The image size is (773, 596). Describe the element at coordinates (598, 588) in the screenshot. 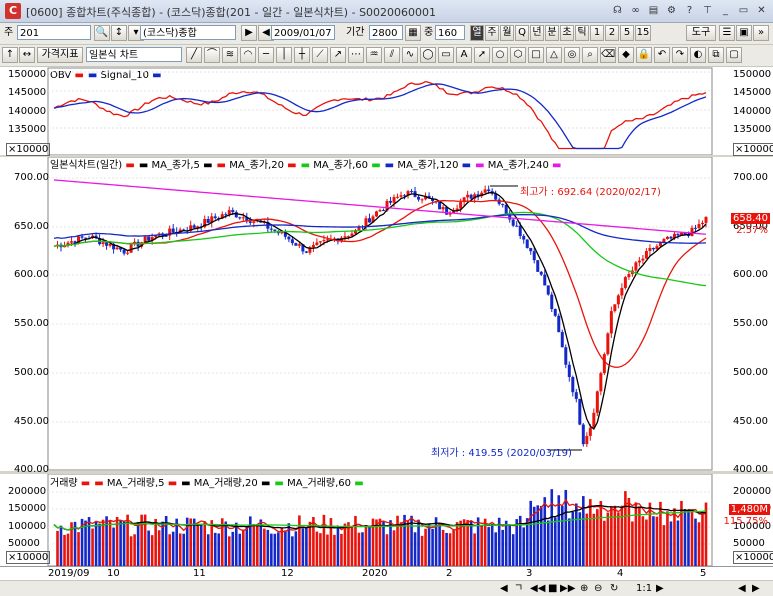

I see `zoom-out-icon: ⊖` at that location.